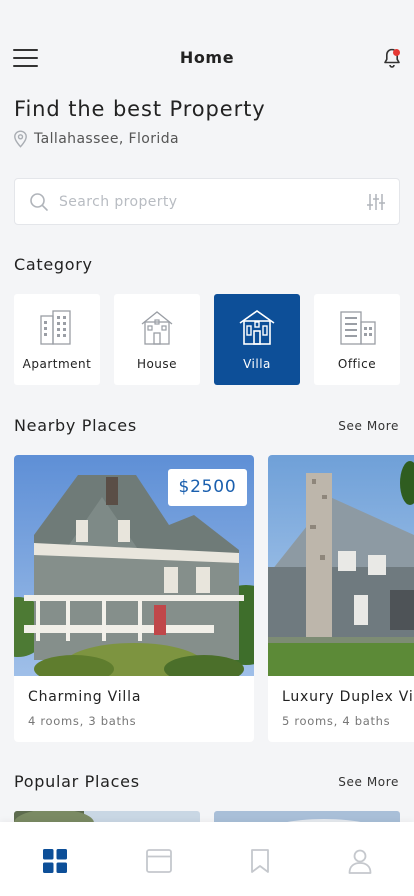  What do you see at coordinates (207, 859) in the screenshot?
I see `bottom-navigation` at bounding box center [207, 859].